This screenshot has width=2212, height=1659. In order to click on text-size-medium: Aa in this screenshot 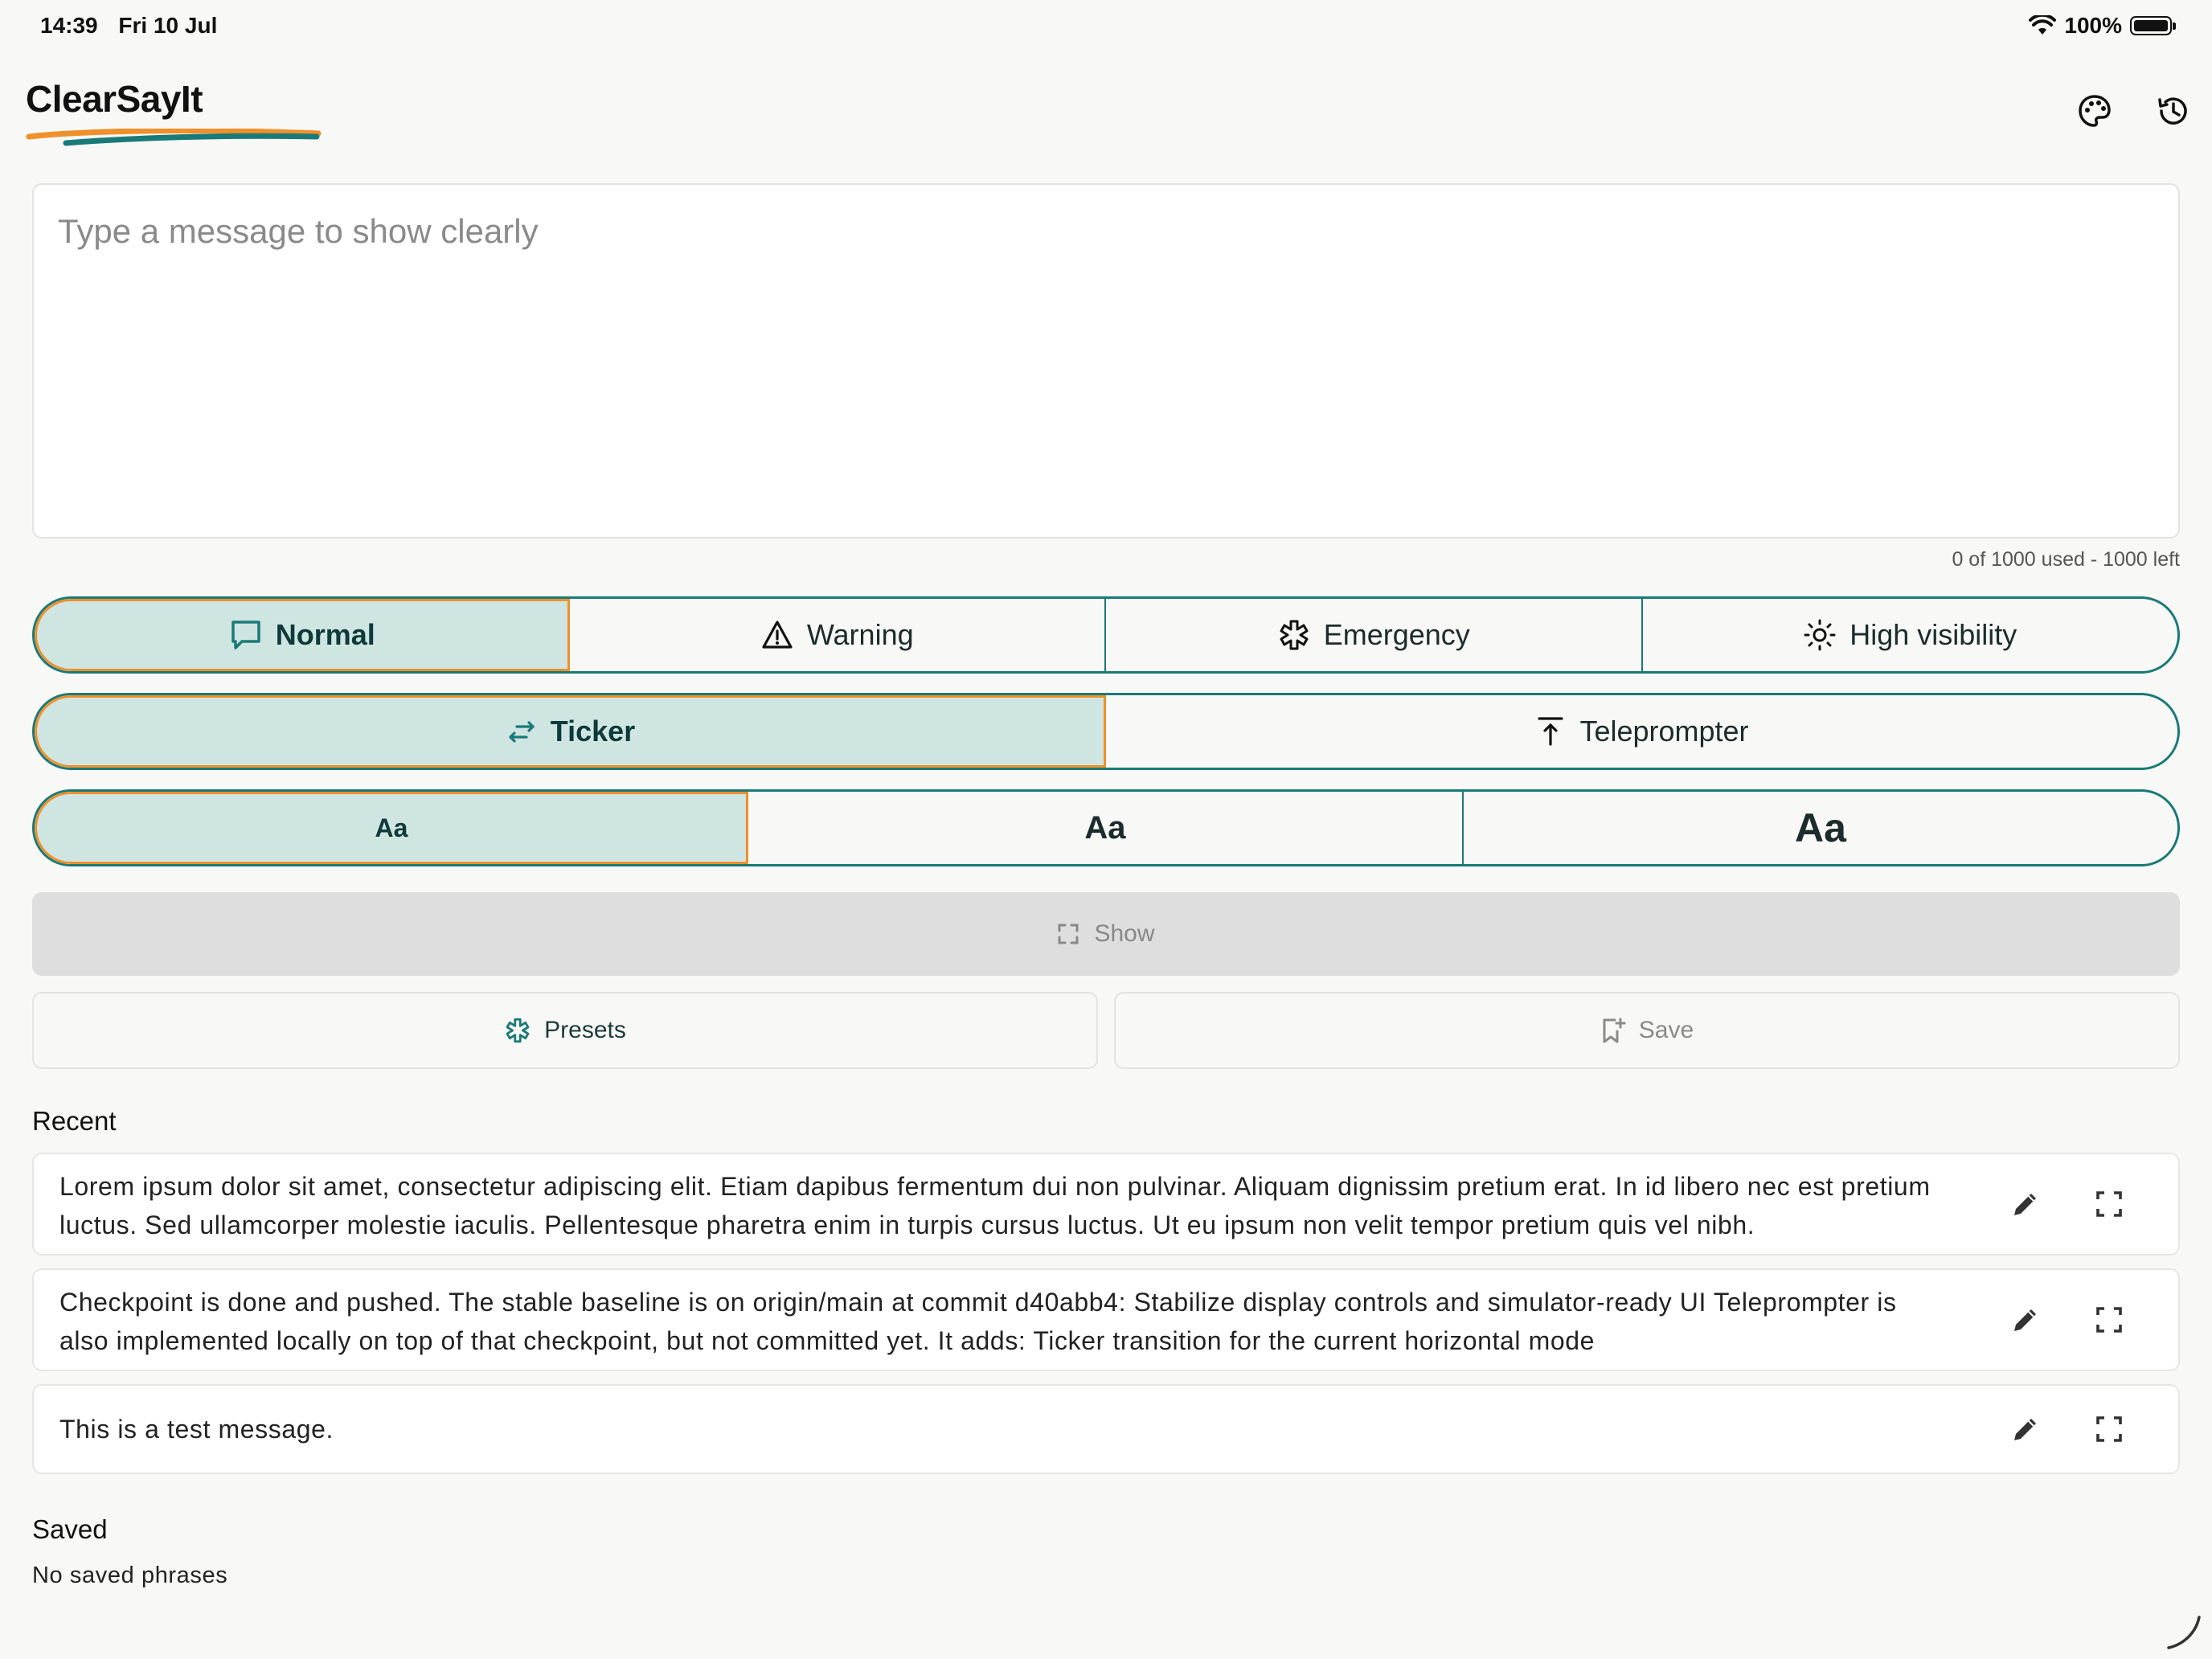, I will do `click(1105, 828)`.